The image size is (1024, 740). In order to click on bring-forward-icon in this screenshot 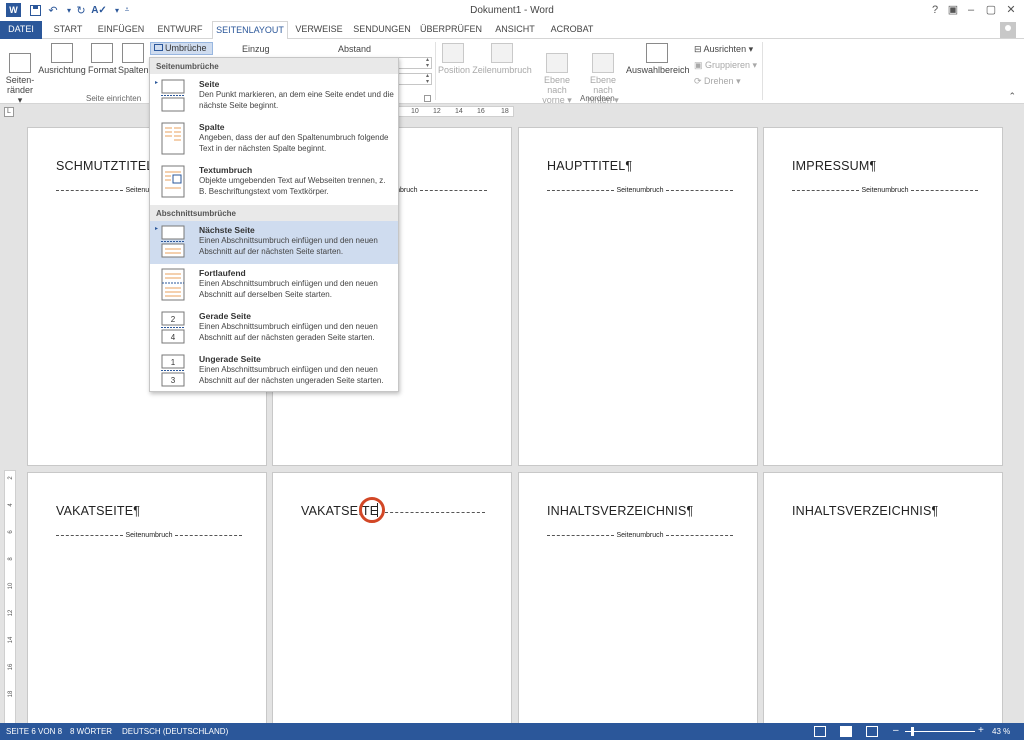, I will do `click(557, 63)`.